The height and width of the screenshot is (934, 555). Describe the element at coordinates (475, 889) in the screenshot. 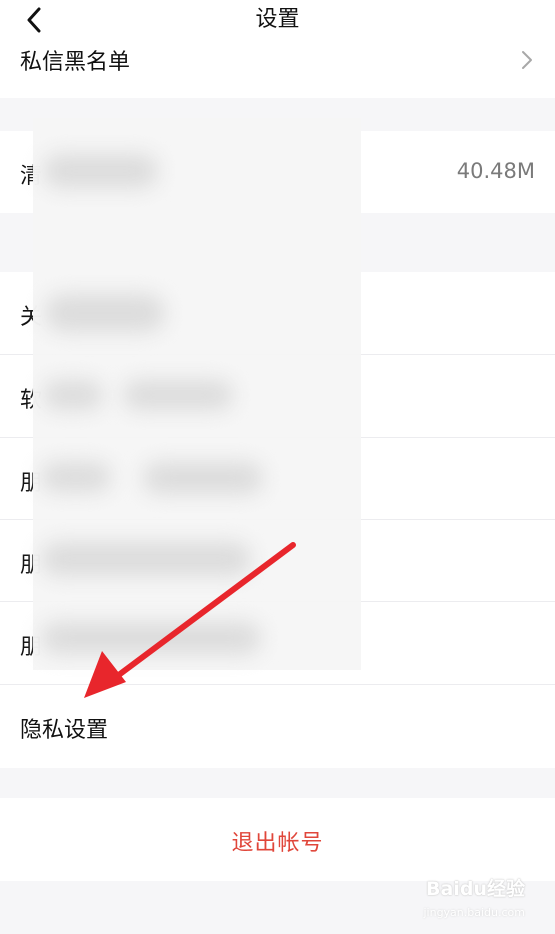

I see `watermark: Baidu经验` at that location.